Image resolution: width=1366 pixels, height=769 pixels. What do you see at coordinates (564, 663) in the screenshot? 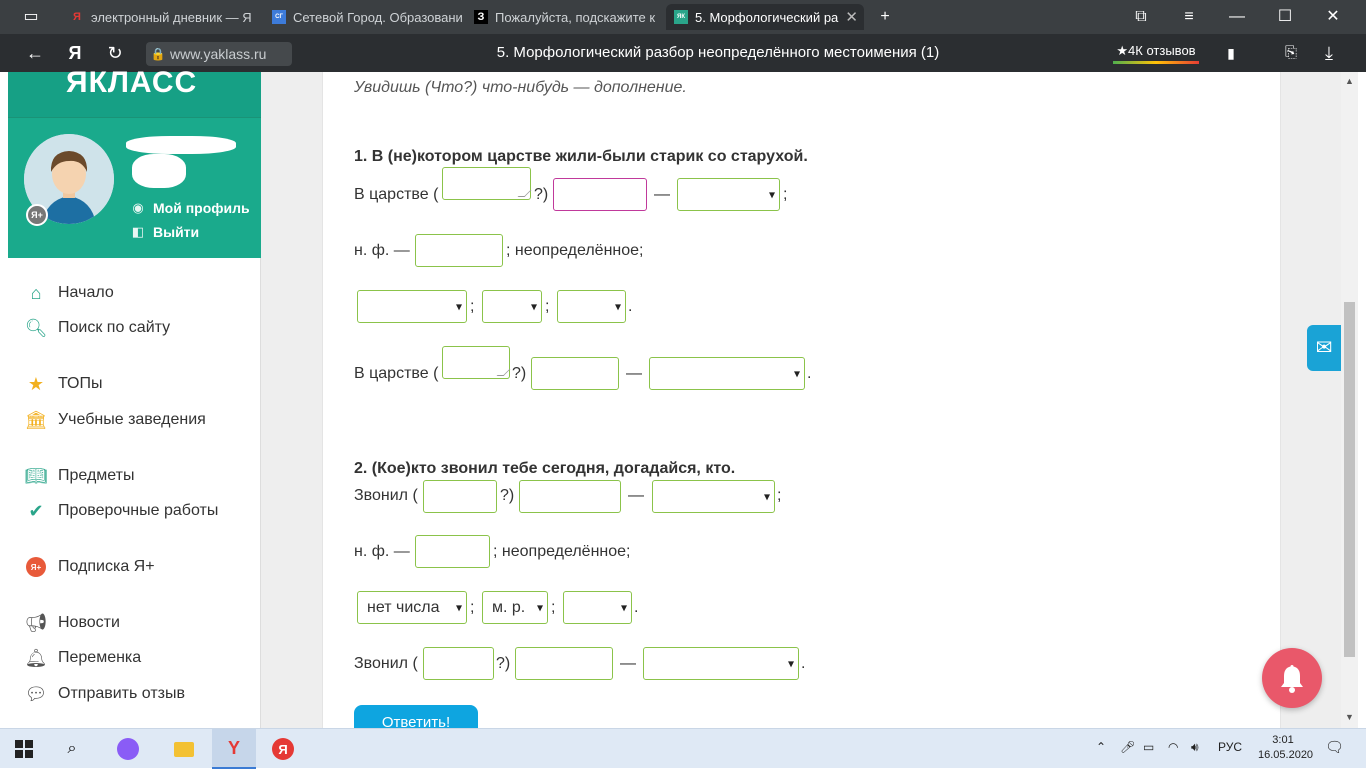
I see `task2-role-word-input` at bounding box center [564, 663].